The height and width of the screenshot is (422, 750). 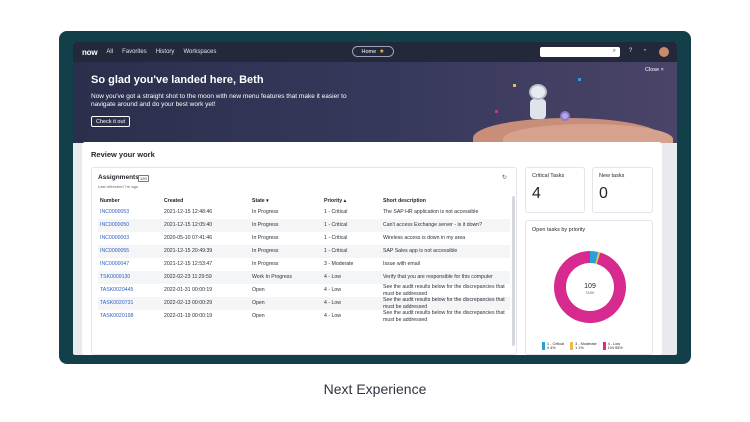 I want to click on row-created: 2021-12-15 12:05:40, so click(x=206, y=225).